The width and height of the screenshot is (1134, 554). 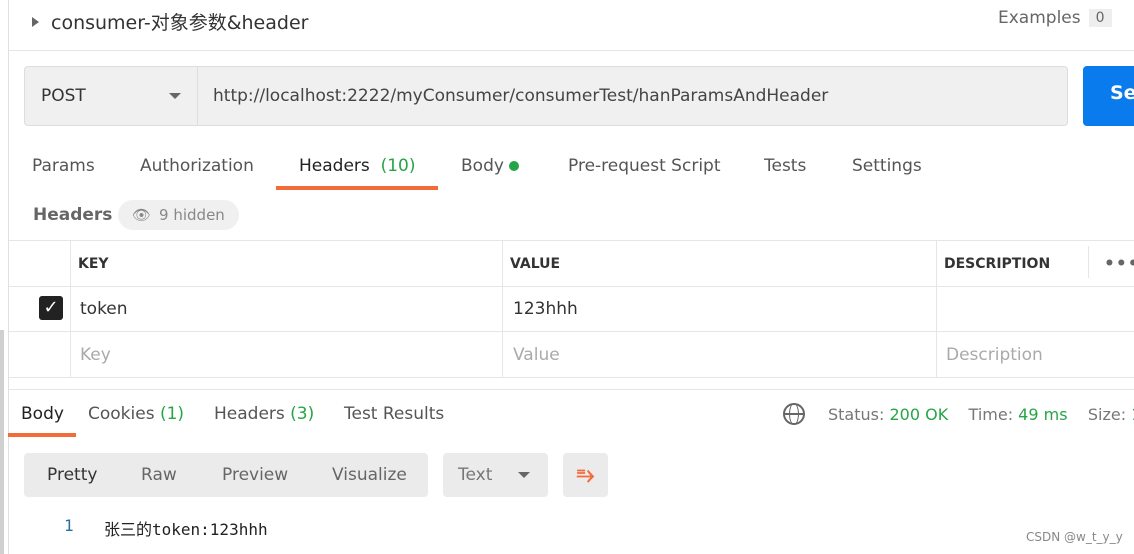 I want to click on line-number: 1, so click(x=69, y=525).